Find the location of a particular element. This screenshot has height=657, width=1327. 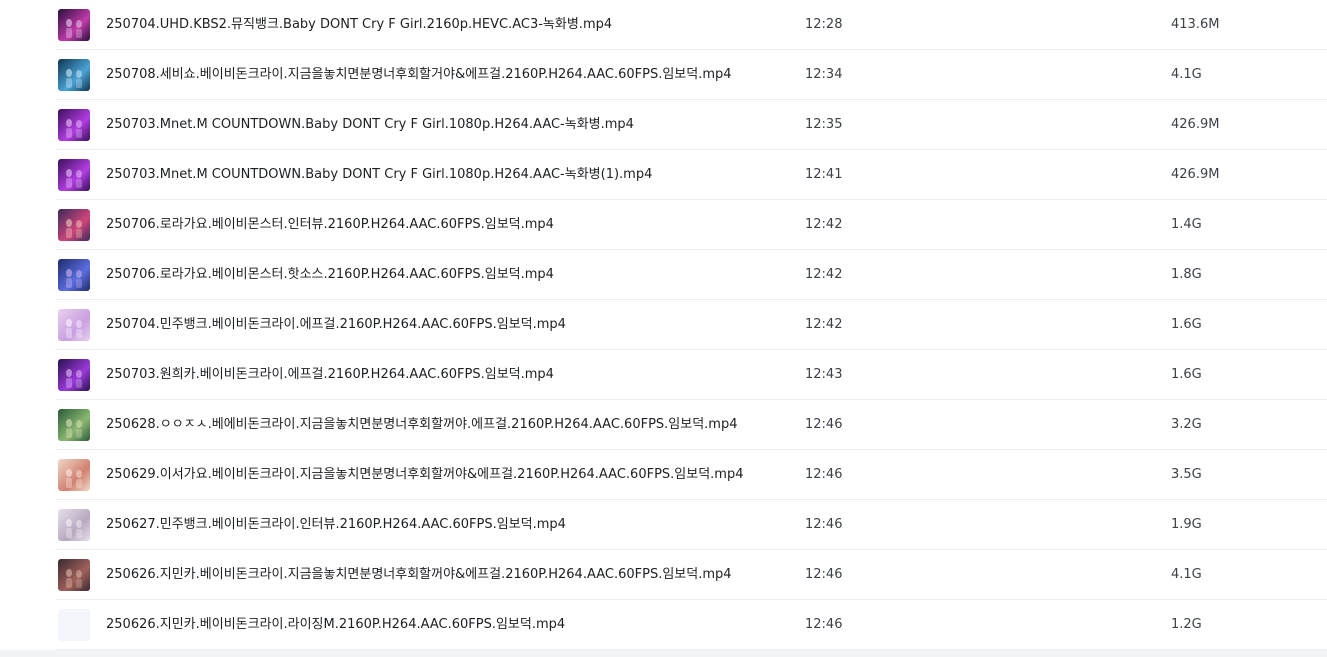

file-size: 1.2G is located at coordinates (1186, 624).